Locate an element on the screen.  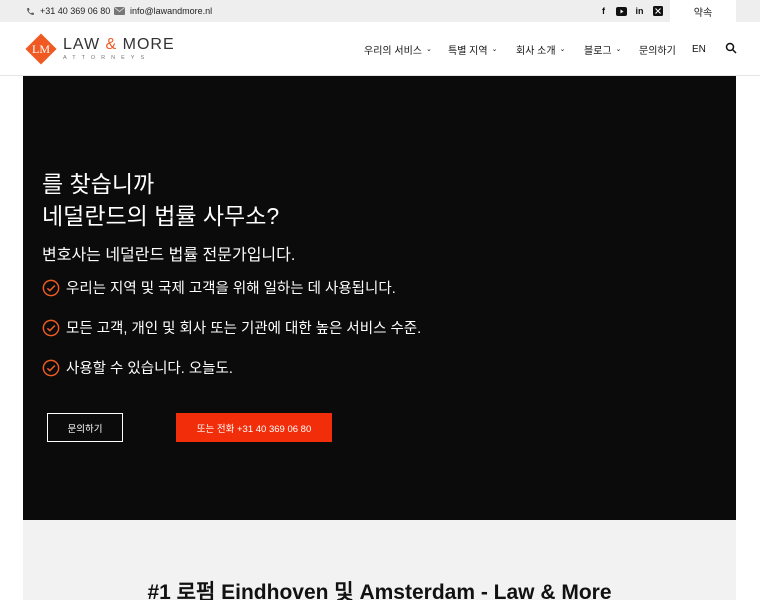
nav-item-services: 우리의 서비스 ⌄ is located at coordinates (398, 49).